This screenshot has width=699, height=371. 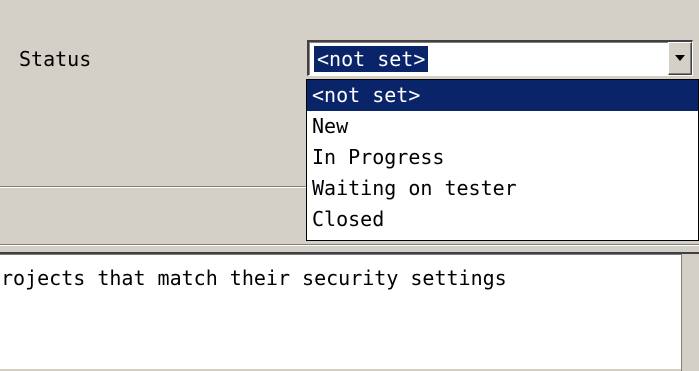 I want to click on status-label: Status, so click(x=55, y=59).